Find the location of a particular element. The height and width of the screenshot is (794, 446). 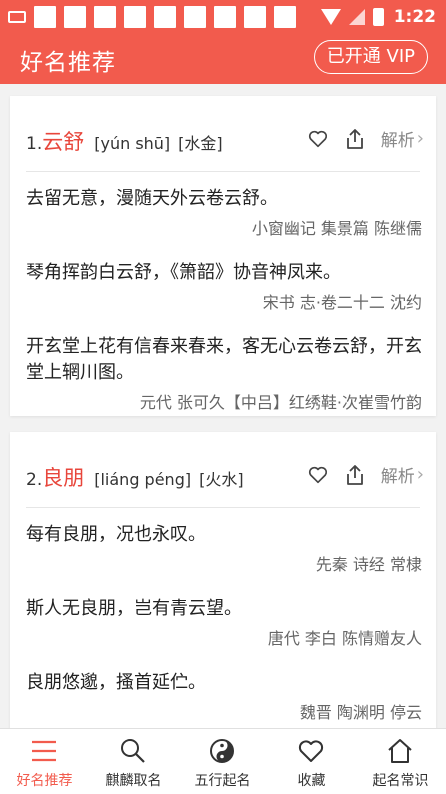

tab-label: 五行起名 is located at coordinates (222, 781).